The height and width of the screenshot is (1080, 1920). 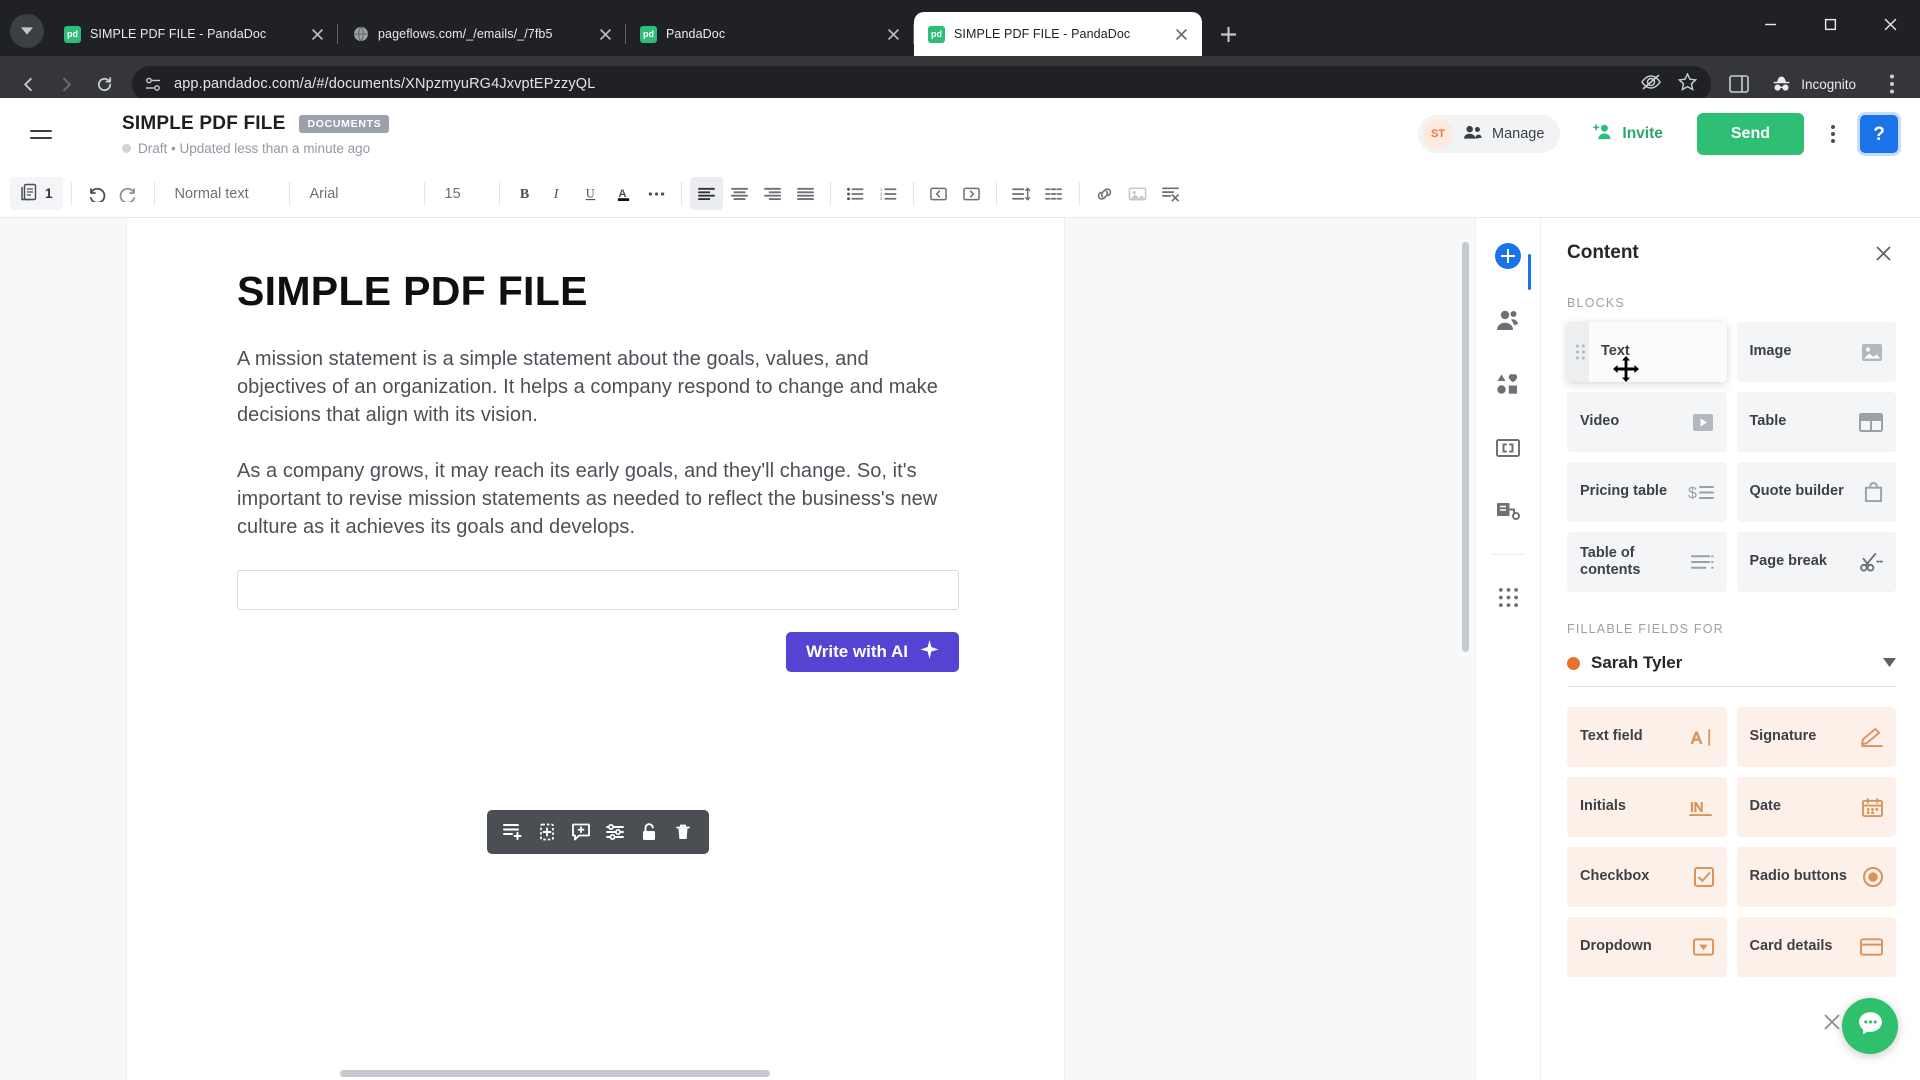 What do you see at coordinates (1687, 83) in the screenshot?
I see `bookmark-star-icon` at bounding box center [1687, 83].